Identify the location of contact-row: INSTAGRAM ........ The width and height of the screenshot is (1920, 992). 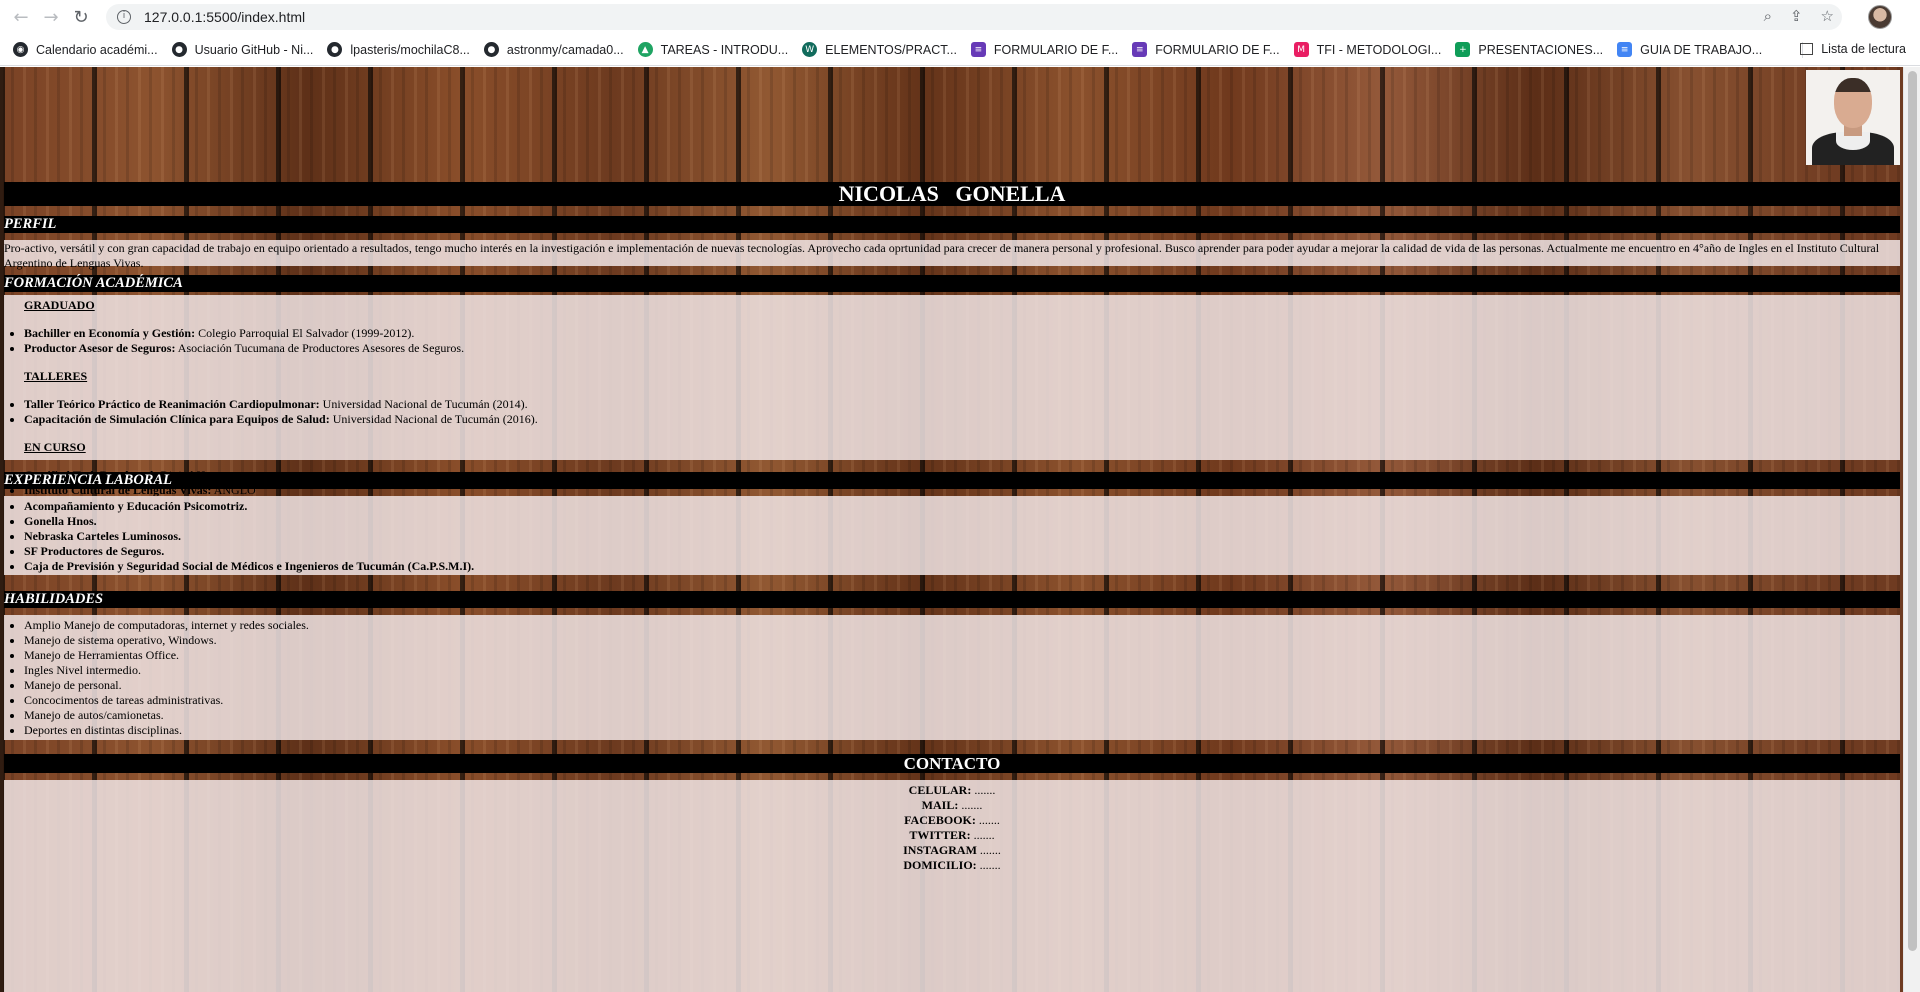
(952, 850).